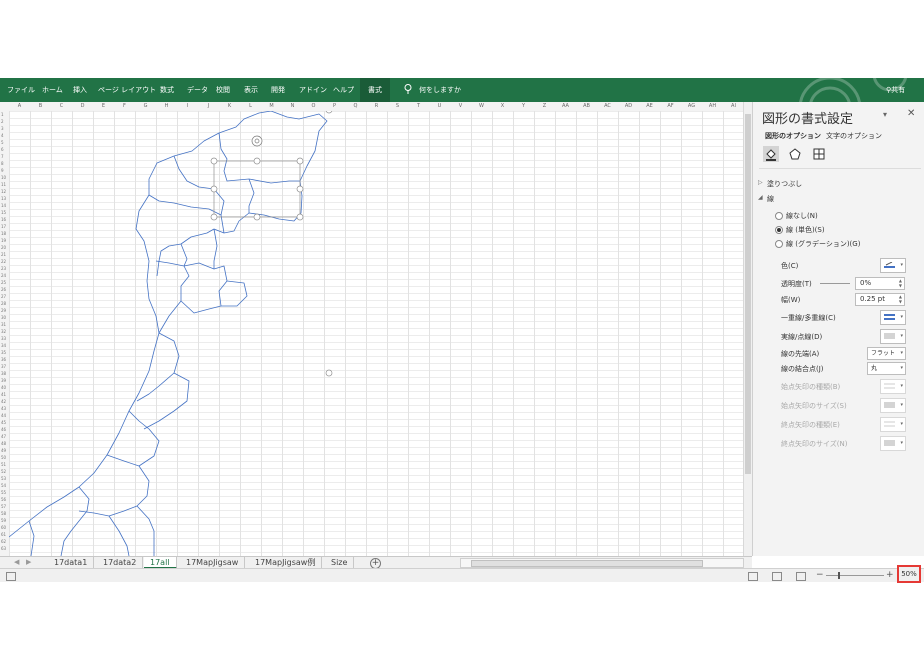 The height and width of the screenshot is (660, 924). Describe the element at coordinates (19, 106) in the screenshot. I see `column-header: A` at that location.